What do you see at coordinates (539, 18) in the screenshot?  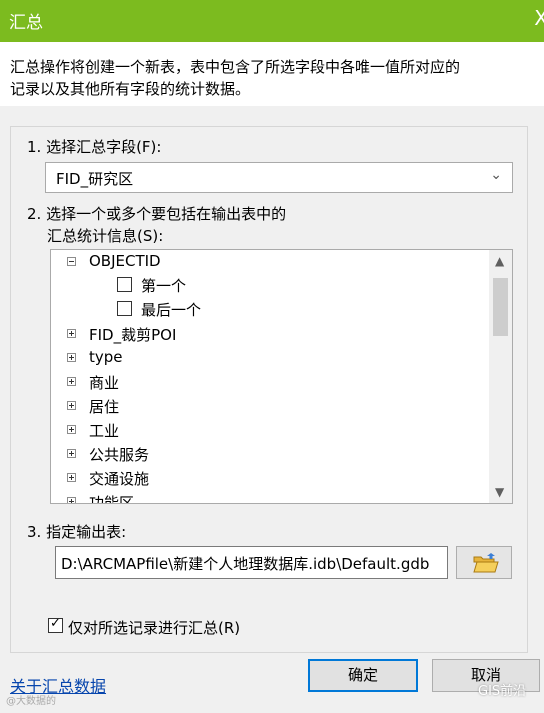 I see `close-icon: X` at bounding box center [539, 18].